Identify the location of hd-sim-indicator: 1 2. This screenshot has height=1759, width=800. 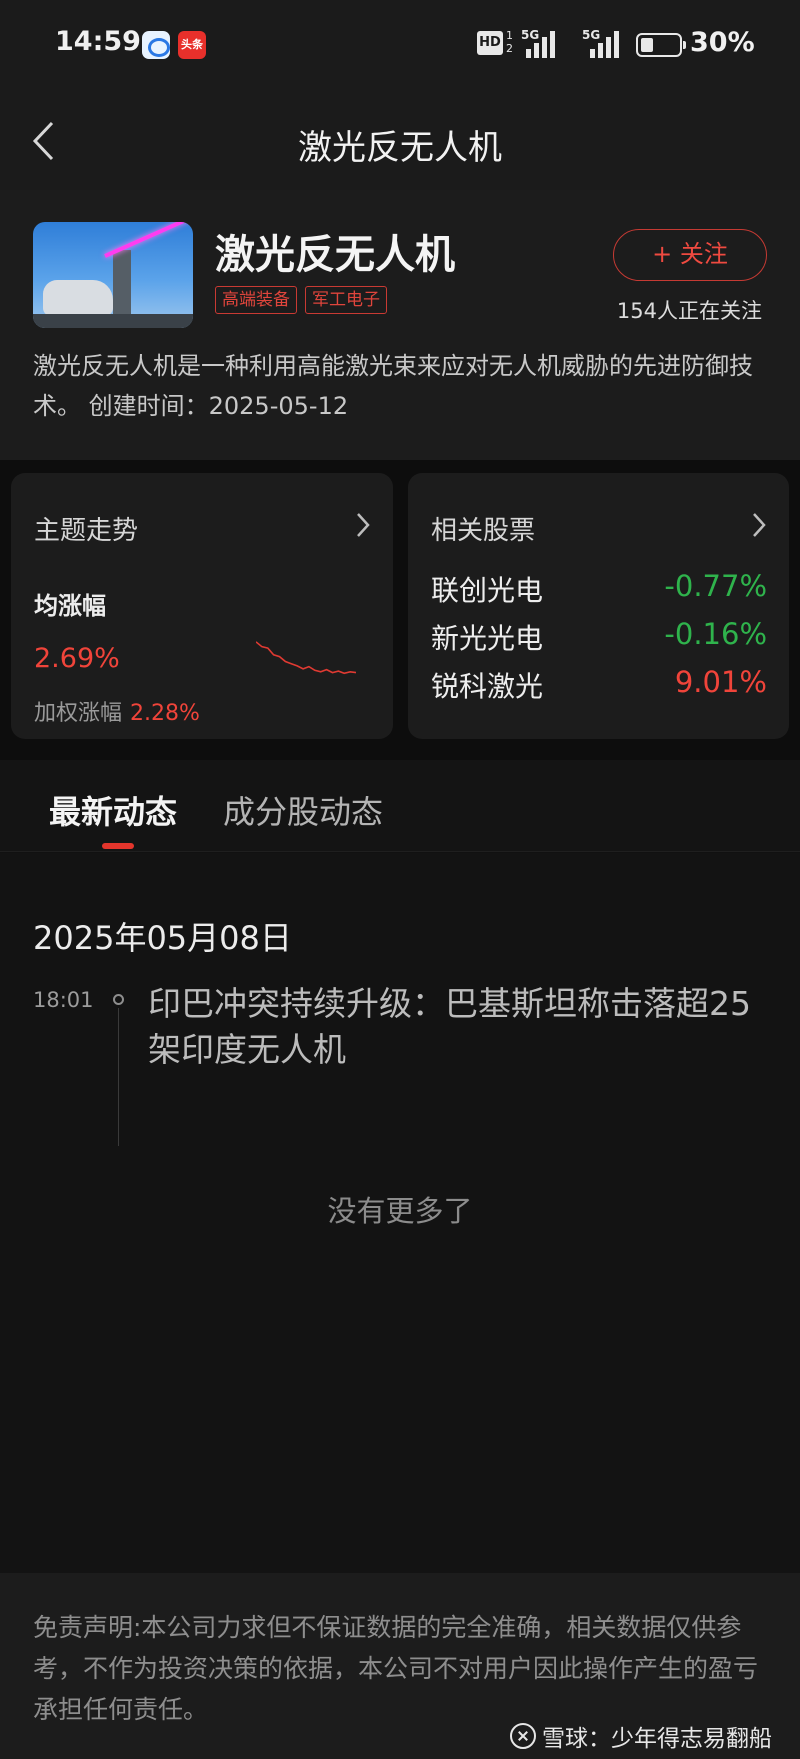
(509, 42).